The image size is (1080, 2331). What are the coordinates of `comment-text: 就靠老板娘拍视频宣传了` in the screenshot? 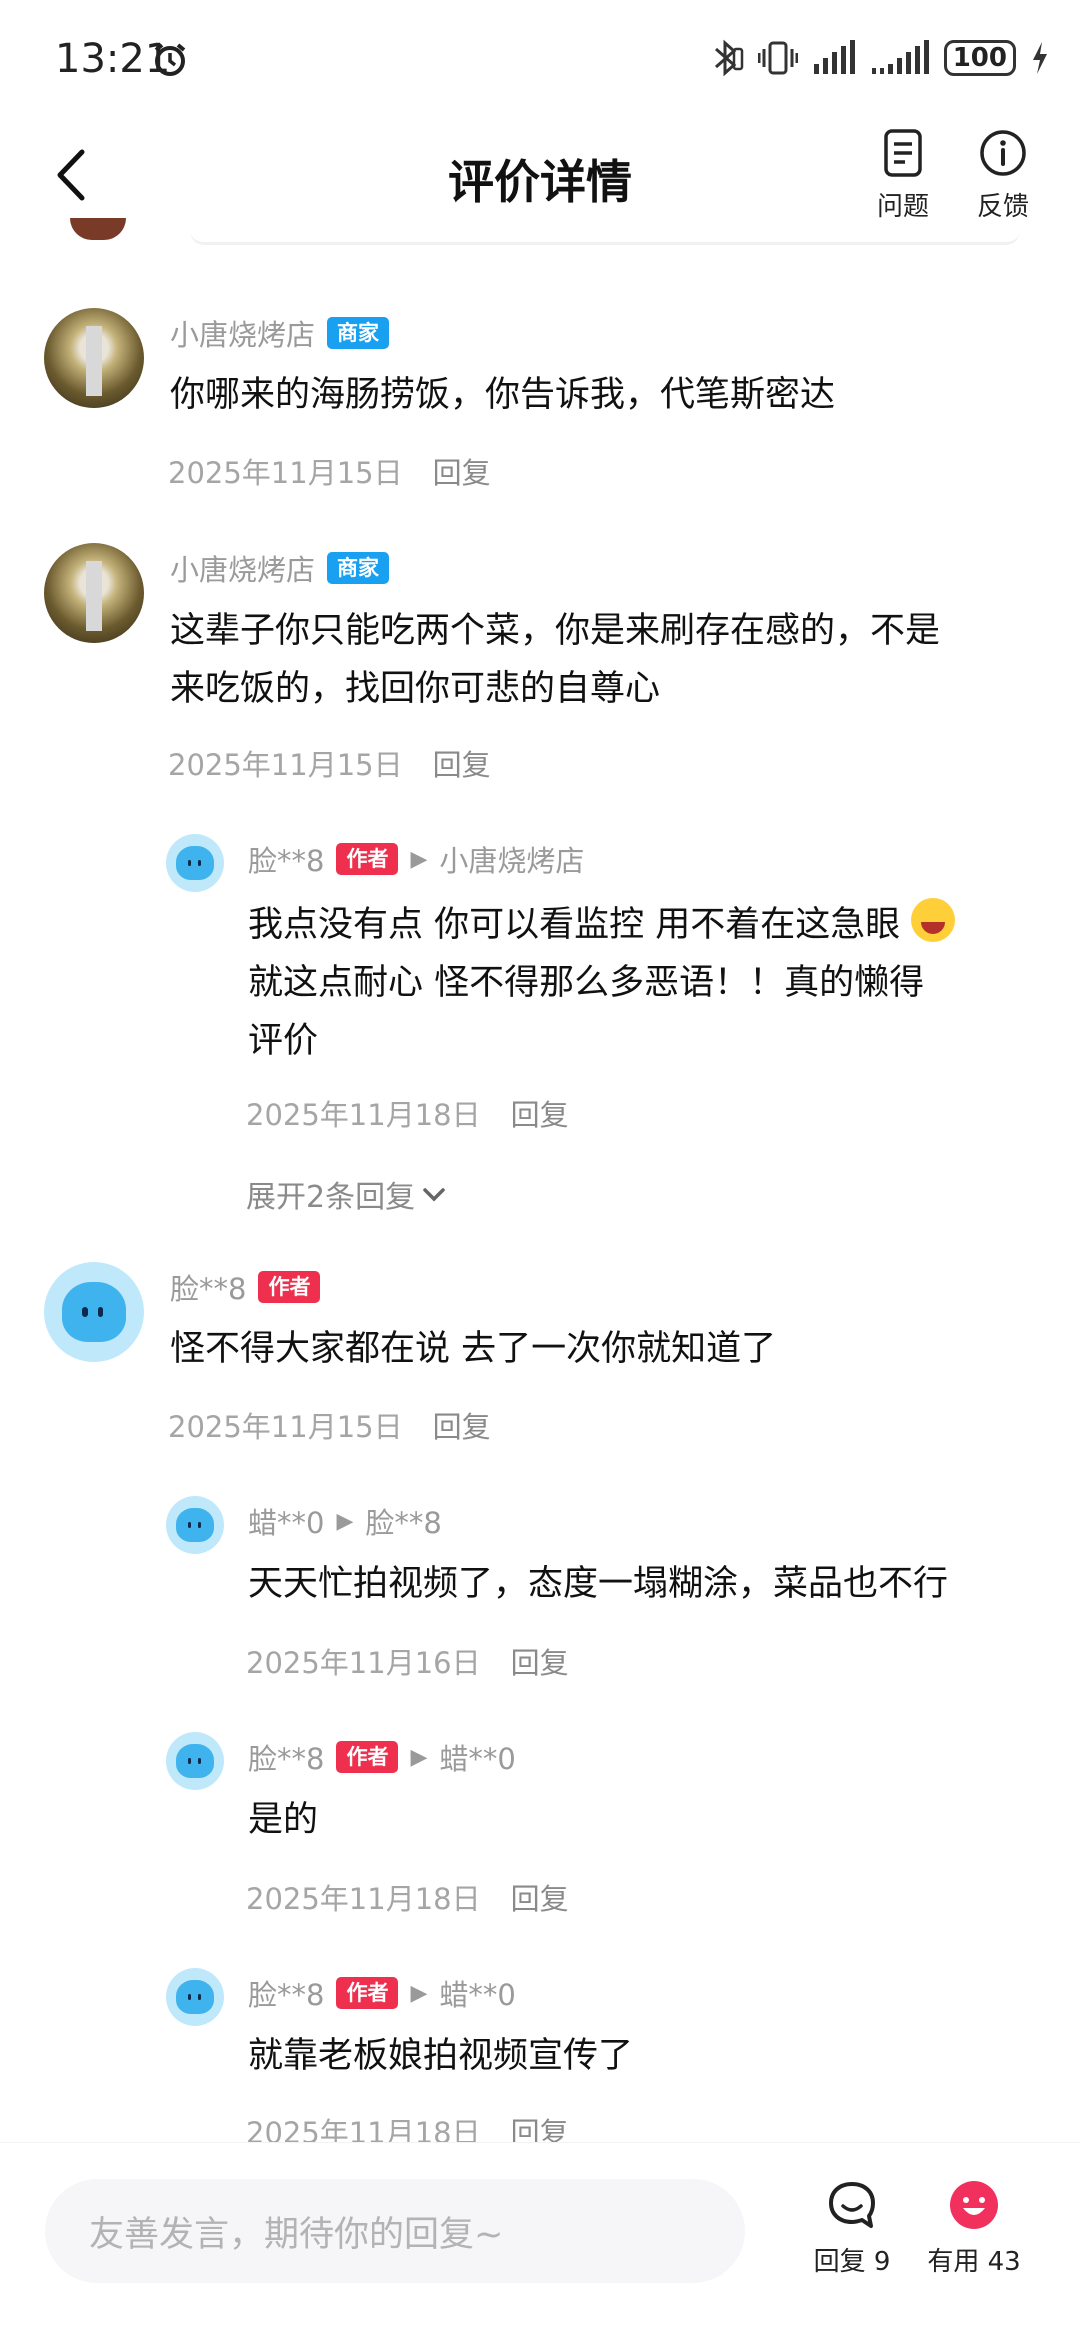 It's located at (441, 2056).